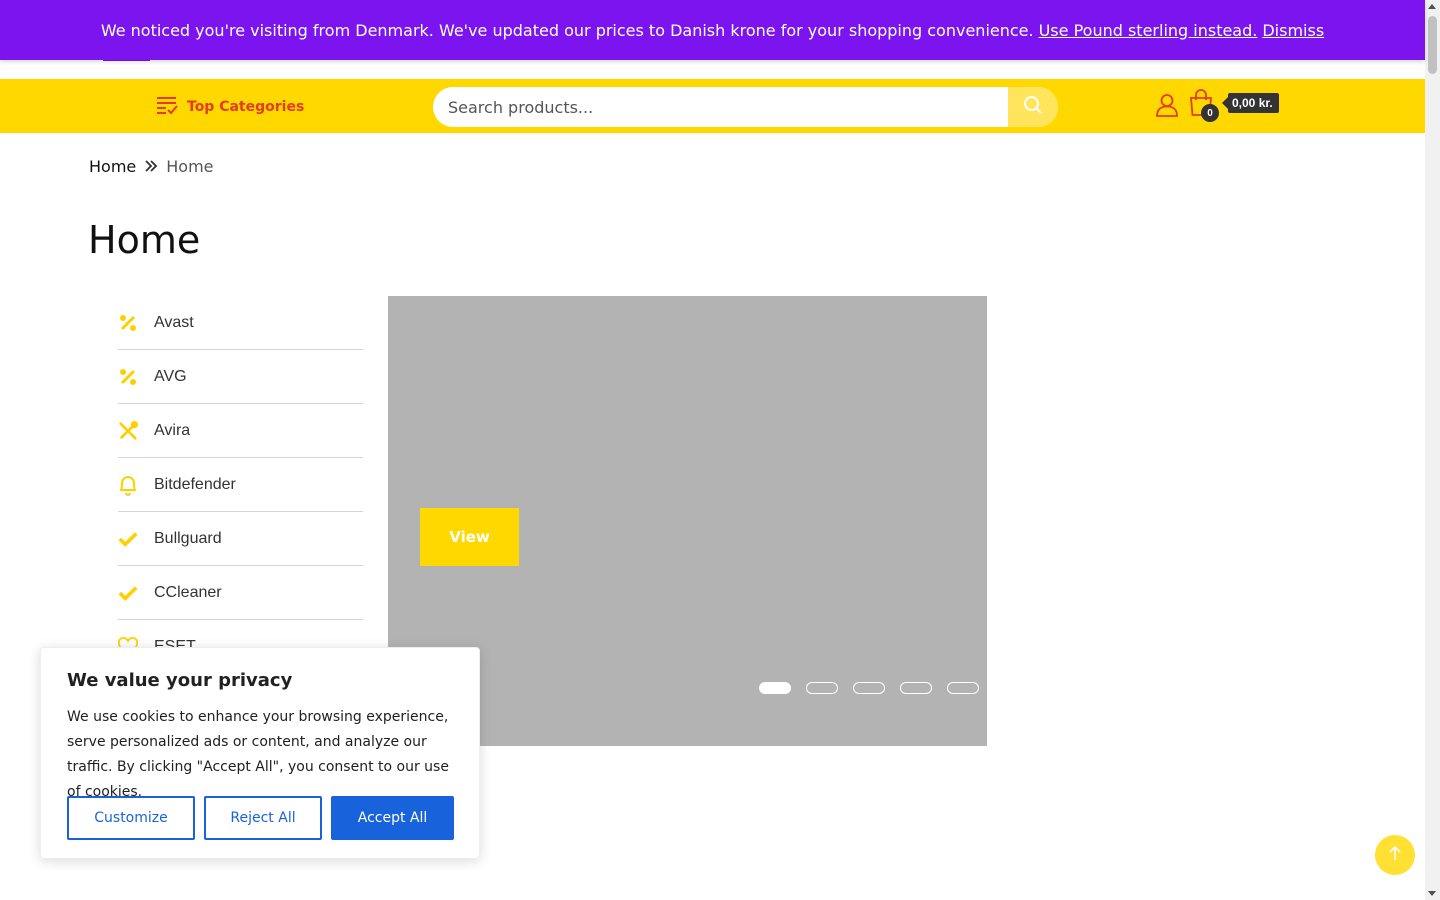 The height and width of the screenshot is (900, 1440). I want to click on double-chevron-right-icon, so click(151, 166).